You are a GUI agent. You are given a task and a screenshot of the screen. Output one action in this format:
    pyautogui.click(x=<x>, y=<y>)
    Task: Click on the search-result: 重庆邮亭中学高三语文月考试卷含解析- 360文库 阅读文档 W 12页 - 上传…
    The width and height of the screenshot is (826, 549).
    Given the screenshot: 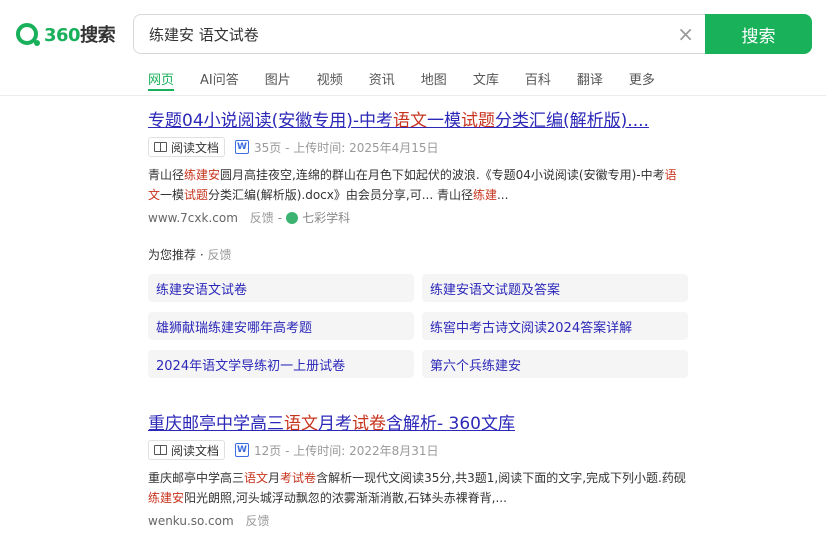 What is the action you would take?
    pyautogui.click(x=418, y=471)
    